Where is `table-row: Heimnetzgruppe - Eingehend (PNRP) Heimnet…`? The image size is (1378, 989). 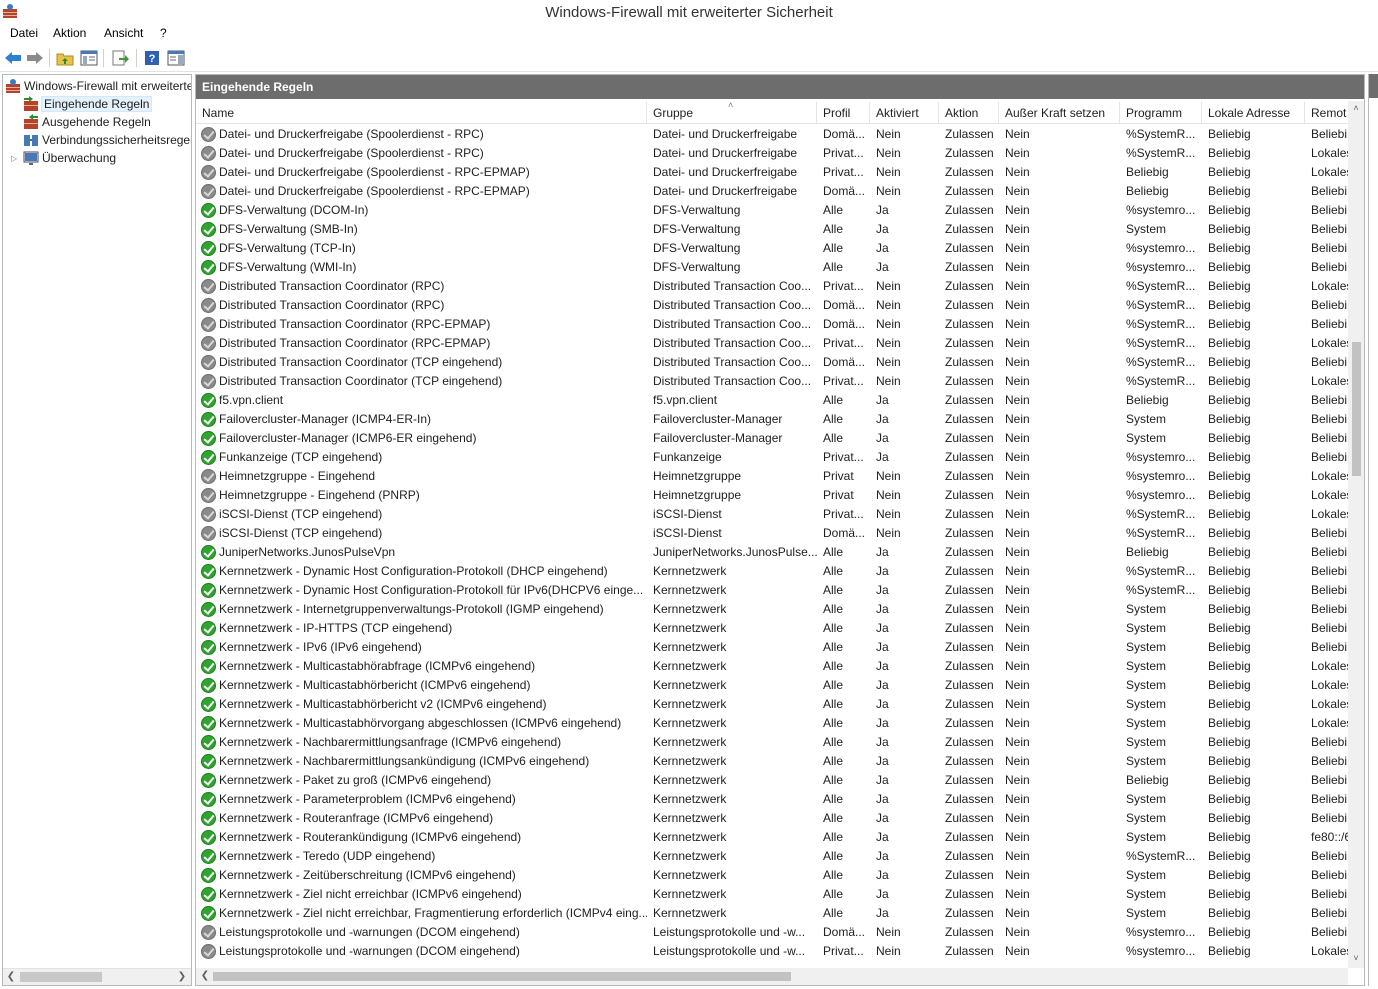
table-row: Heimnetzgruppe - Eingehend (PNRP) Heimnet… is located at coordinates (772, 495).